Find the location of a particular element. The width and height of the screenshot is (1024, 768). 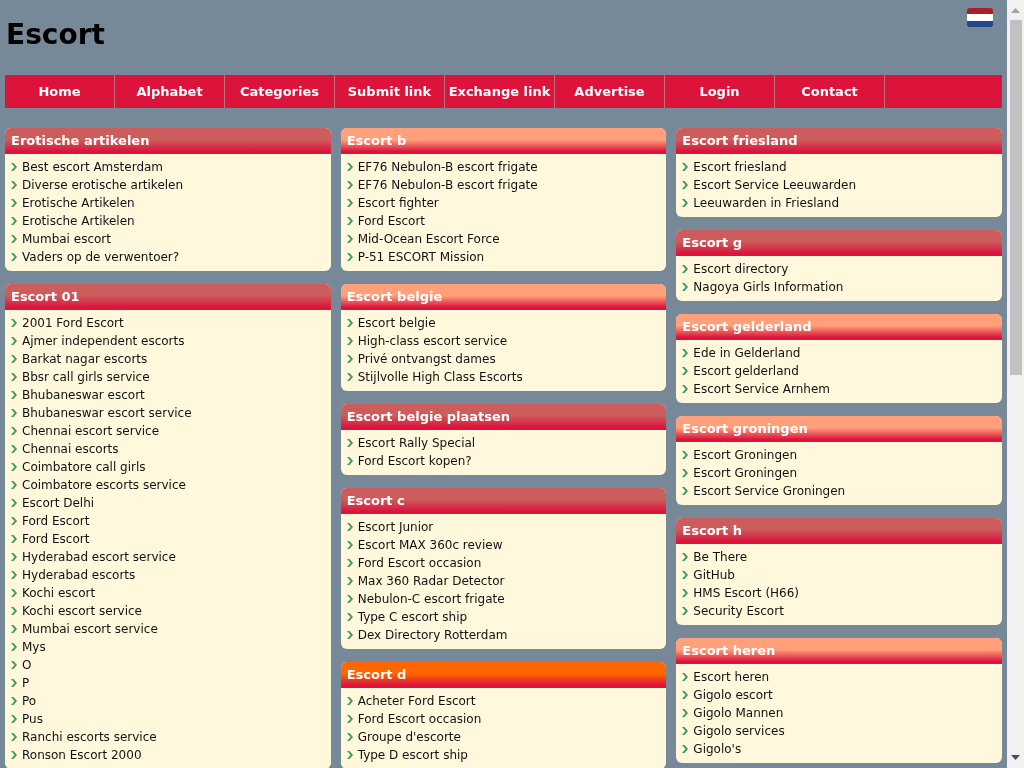

category-link: 2001 Ford Escort is located at coordinates (73, 323).